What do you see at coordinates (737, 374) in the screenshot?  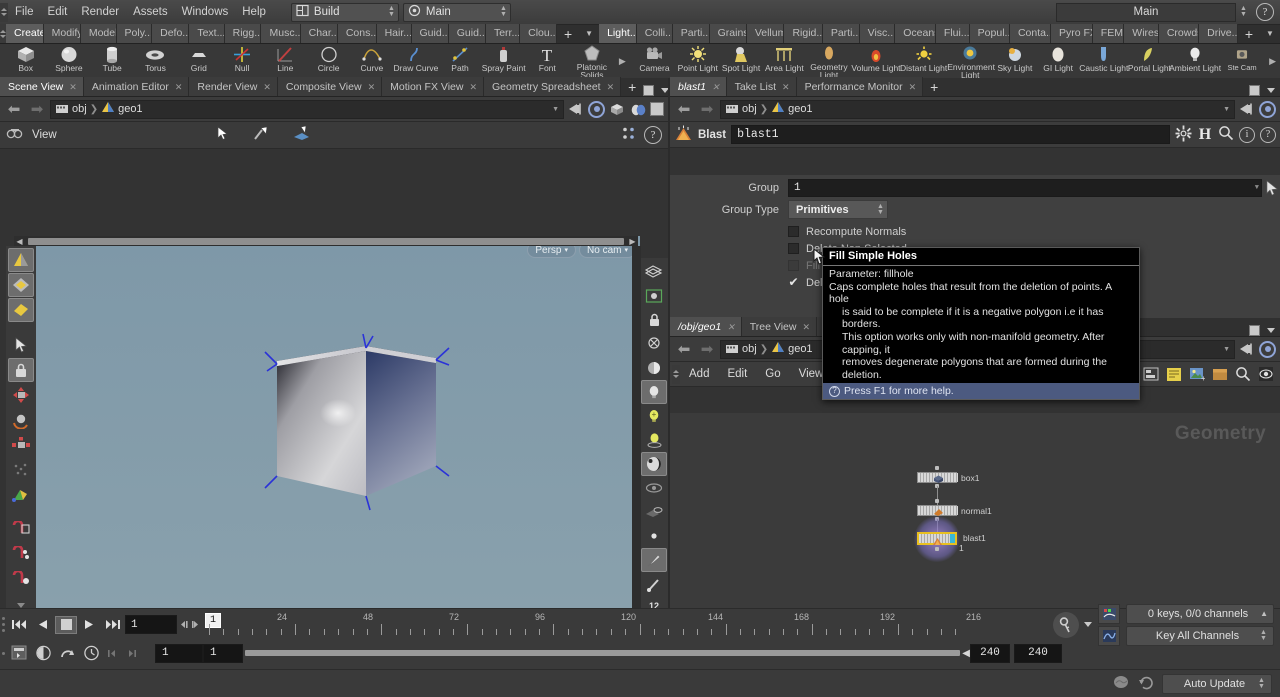 I see `network-menu-edit: Edit` at bounding box center [737, 374].